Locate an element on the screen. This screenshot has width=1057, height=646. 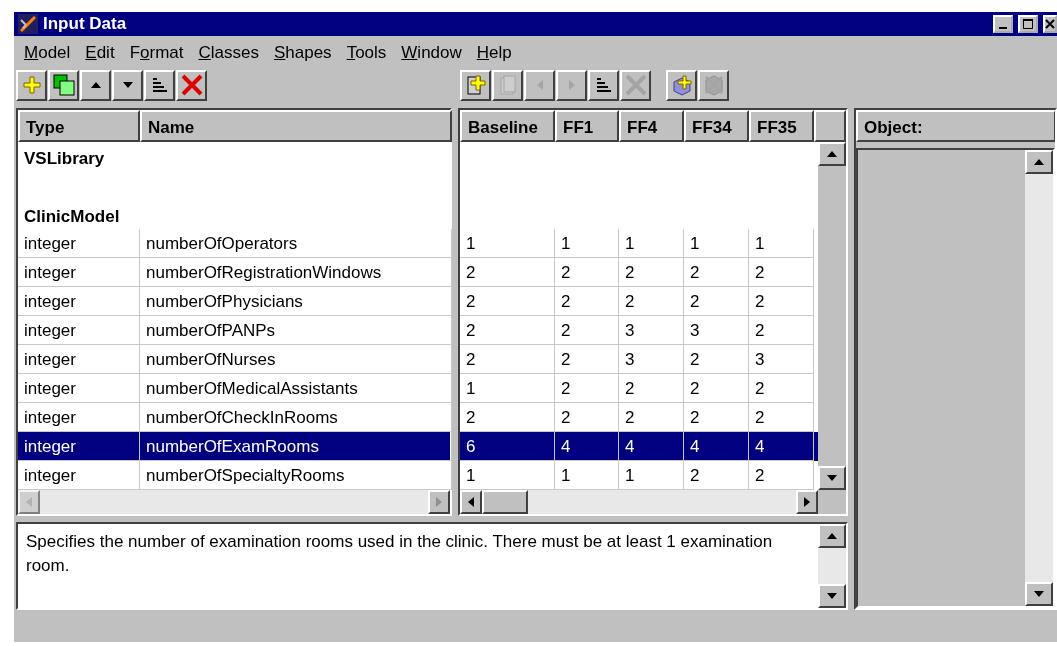
table-row: integer numberOfSpecialtyRooms is located at coordinates (234, 475).